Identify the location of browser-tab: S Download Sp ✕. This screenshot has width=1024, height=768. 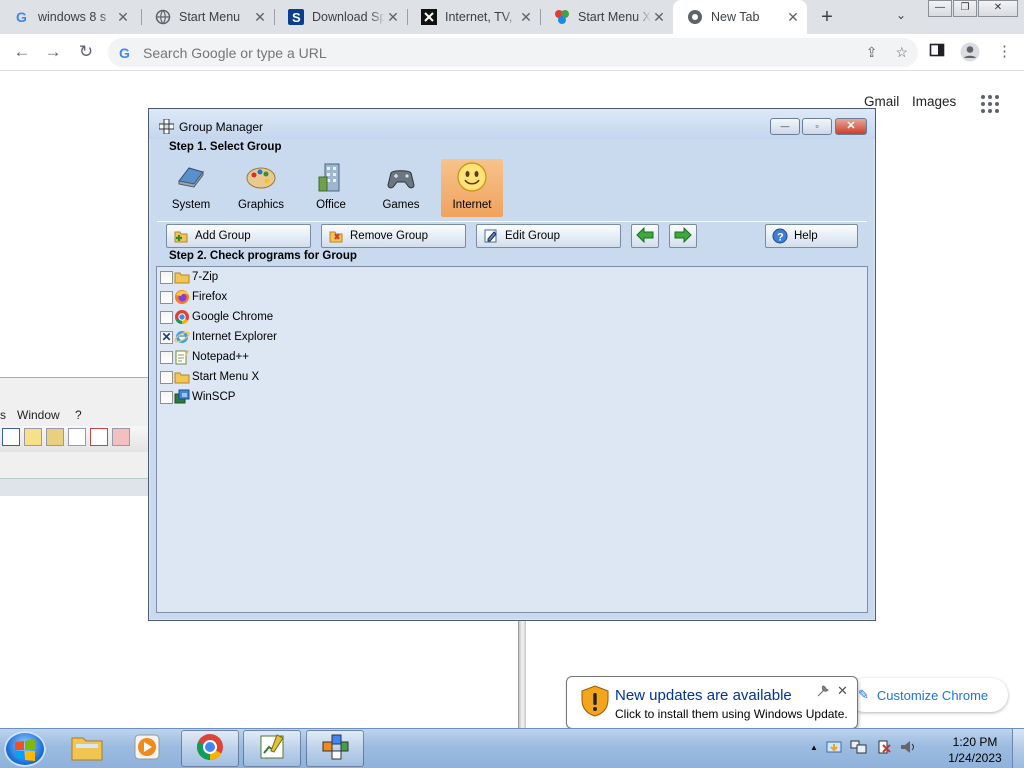
(340, 17).